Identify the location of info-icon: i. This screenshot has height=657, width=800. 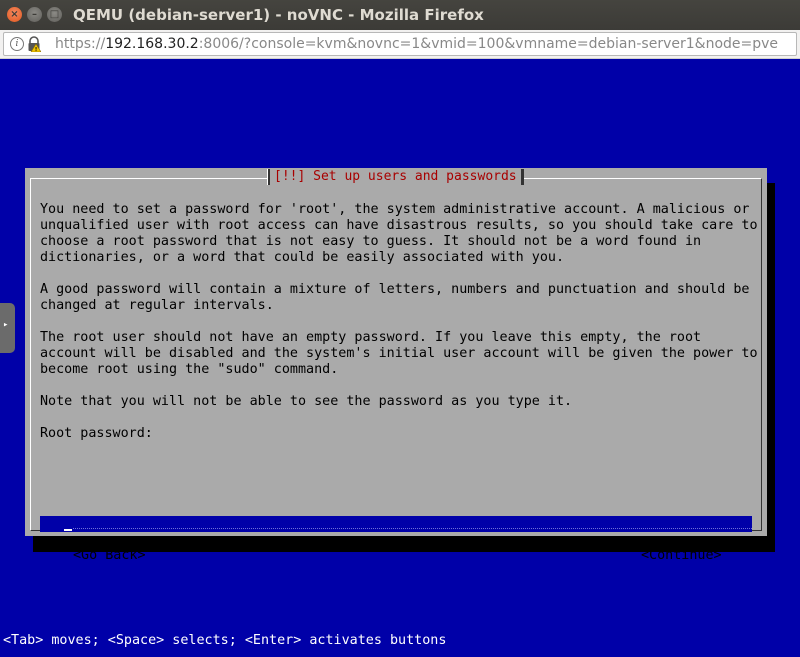
(17, 44).